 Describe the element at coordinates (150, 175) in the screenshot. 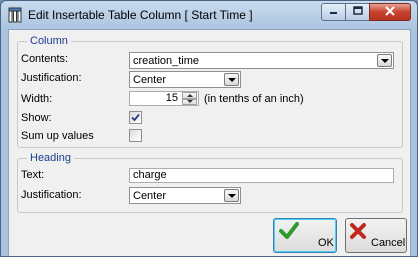

I see `heading-text-value: charge` at that location.